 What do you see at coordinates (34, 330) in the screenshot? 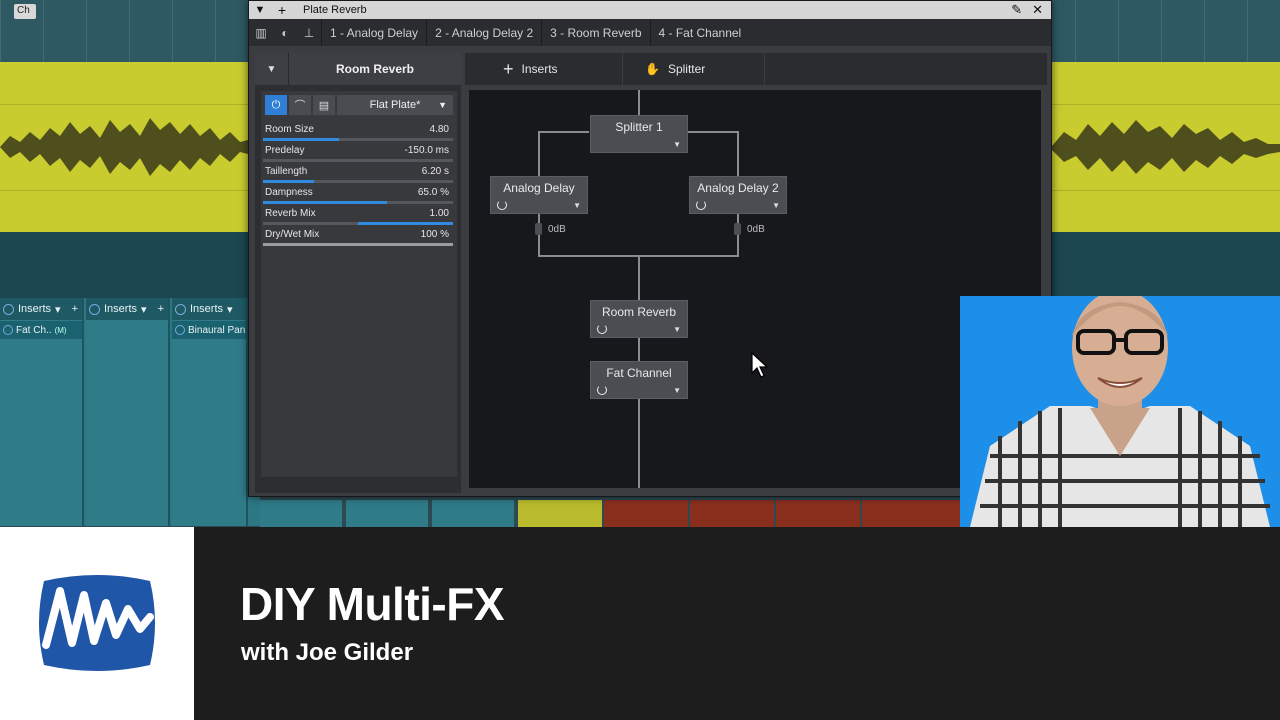
I see `insert-slot-label: Fat Ch..` at bounding box center [34, 330].